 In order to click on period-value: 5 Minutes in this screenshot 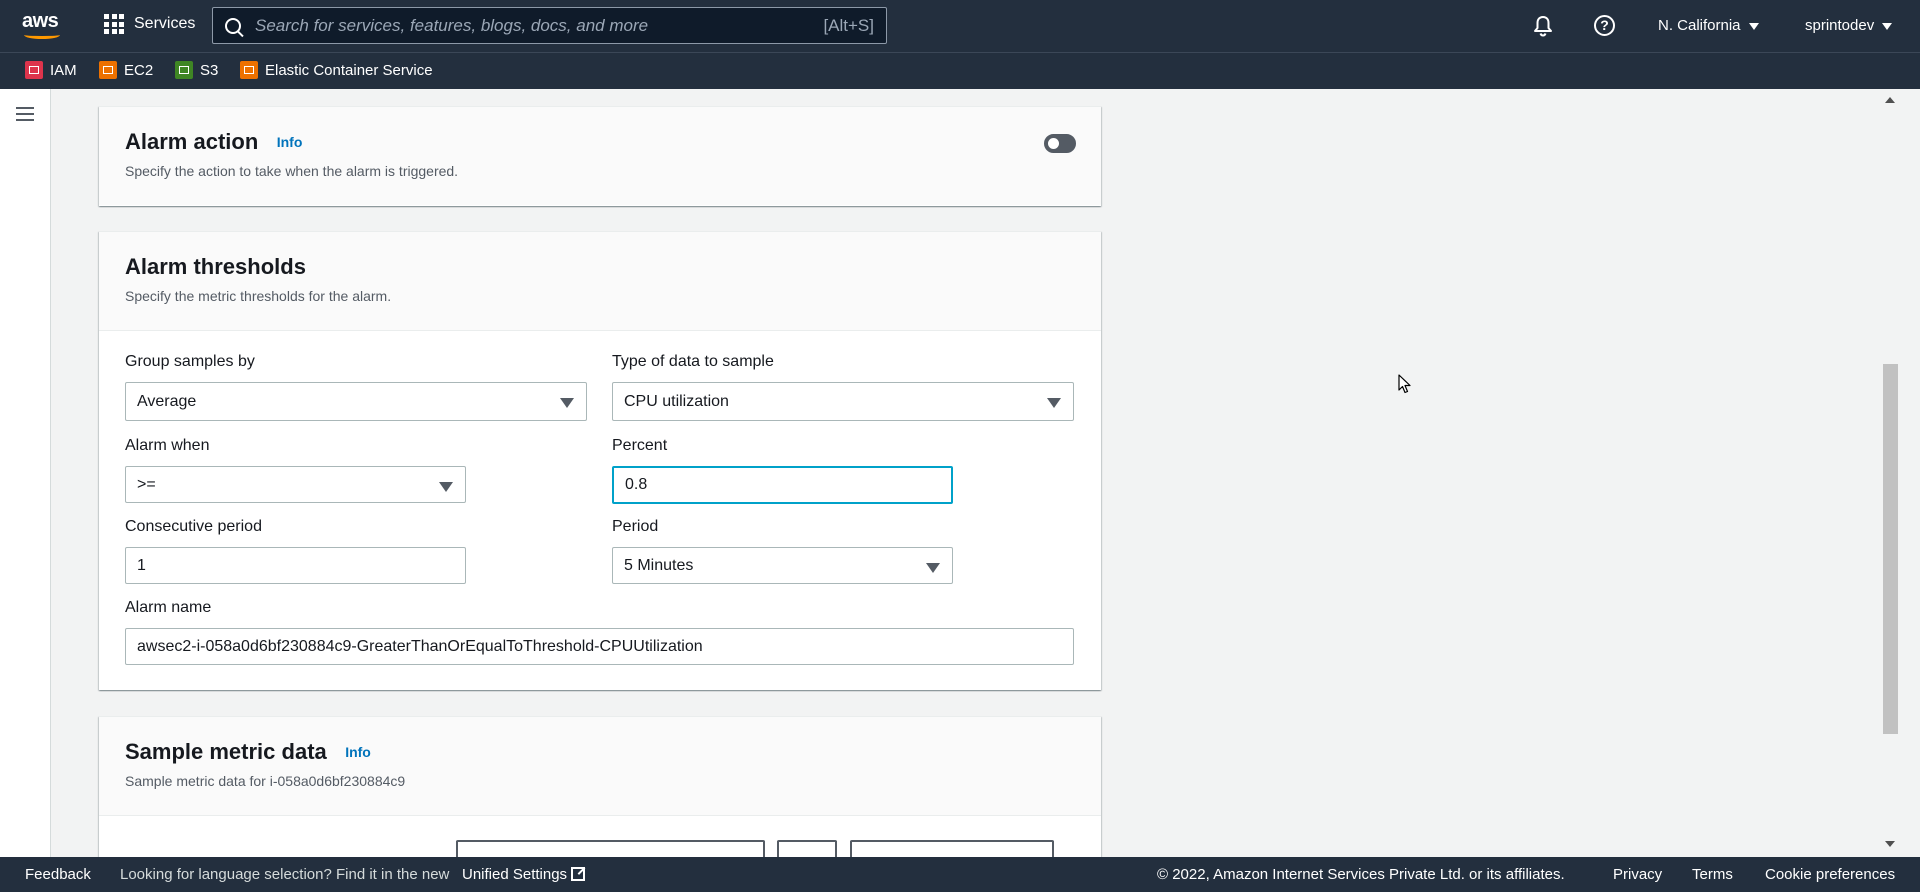, I will do `click(659, 565)`.